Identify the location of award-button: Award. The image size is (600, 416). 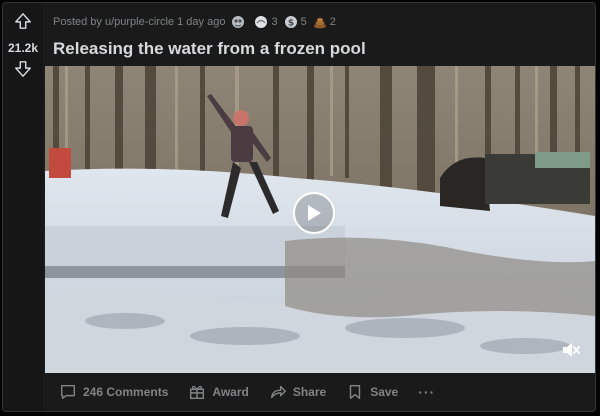
(218, 392).